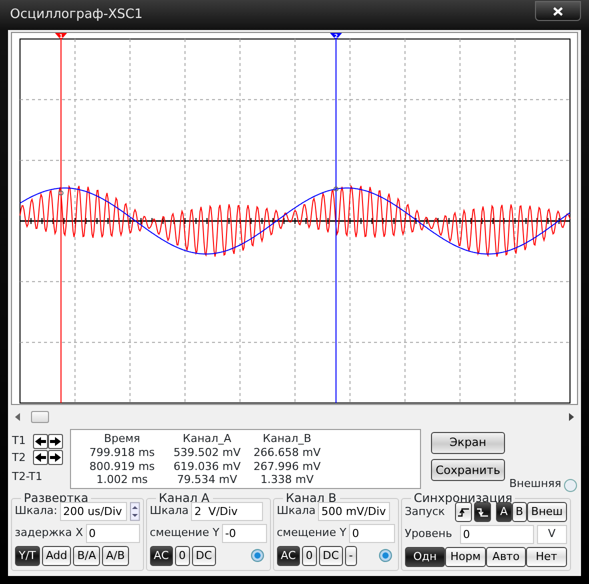 The width and height of the screenshot is (589, 584). I want to click on external-label: Внешняя, so click(535, 484).